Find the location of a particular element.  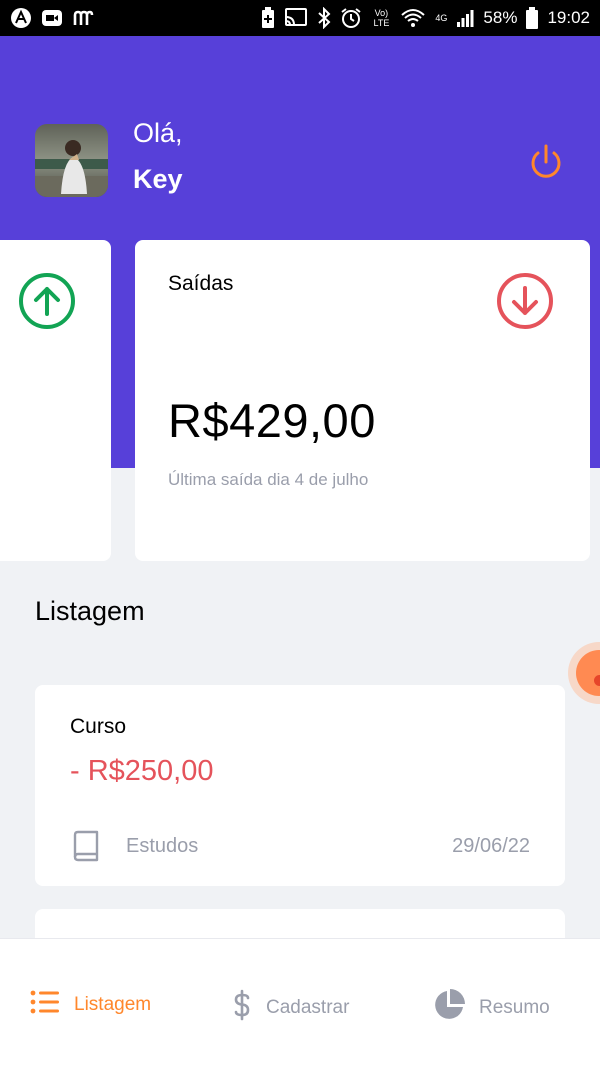

battery-saver-icon is located at coordinates (268, 18).